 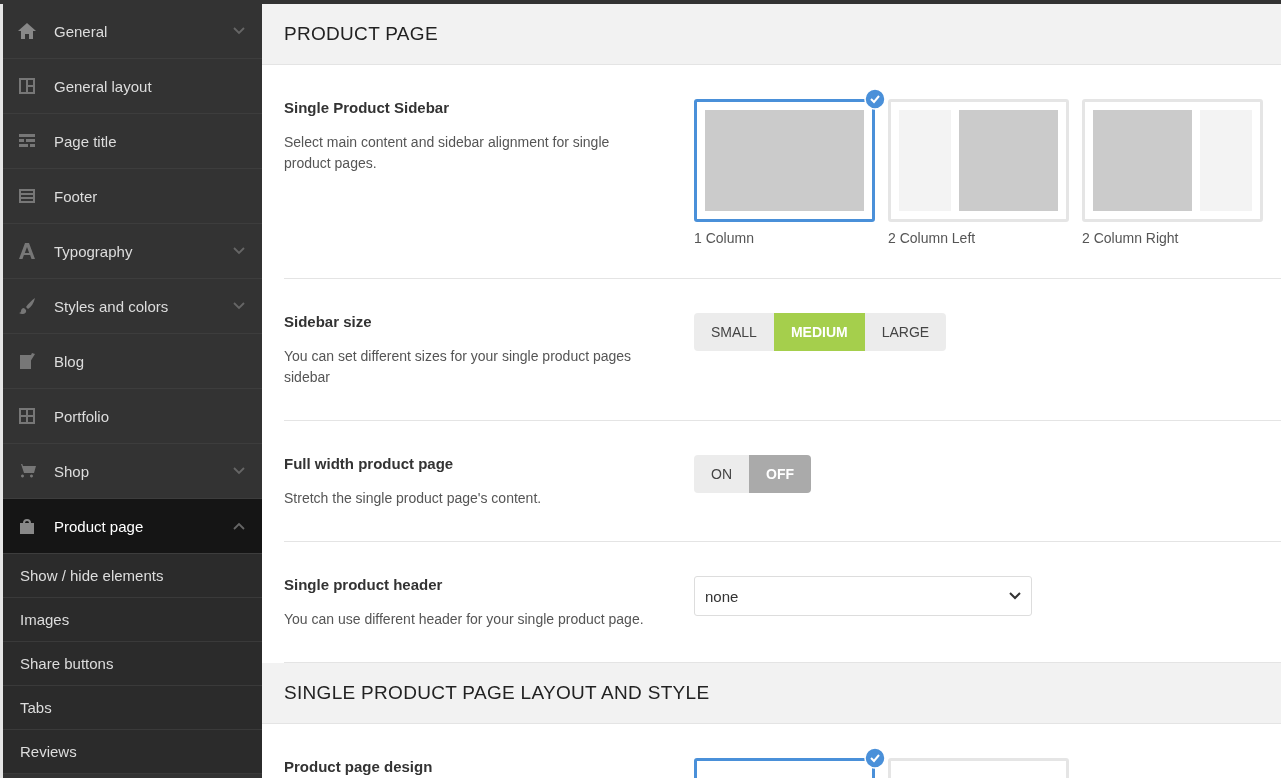 I want to click on sidebar-subitem: Tabs, so click(x=132, y=708).